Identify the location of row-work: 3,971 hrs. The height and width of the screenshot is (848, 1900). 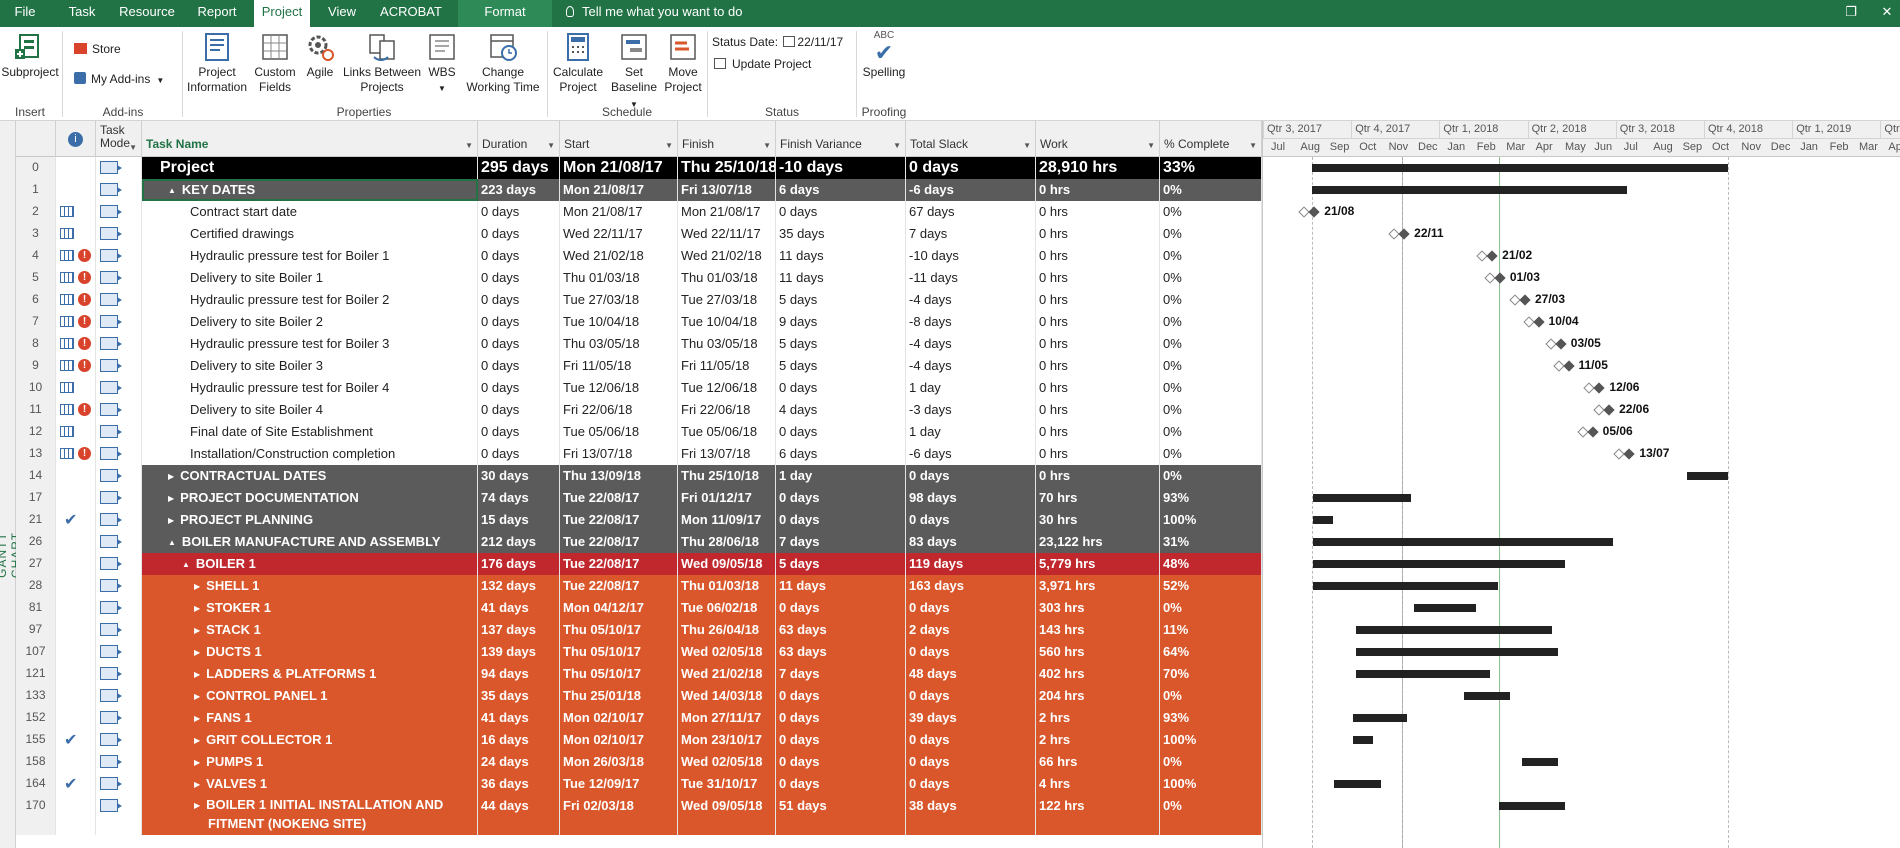
(1098, 586).